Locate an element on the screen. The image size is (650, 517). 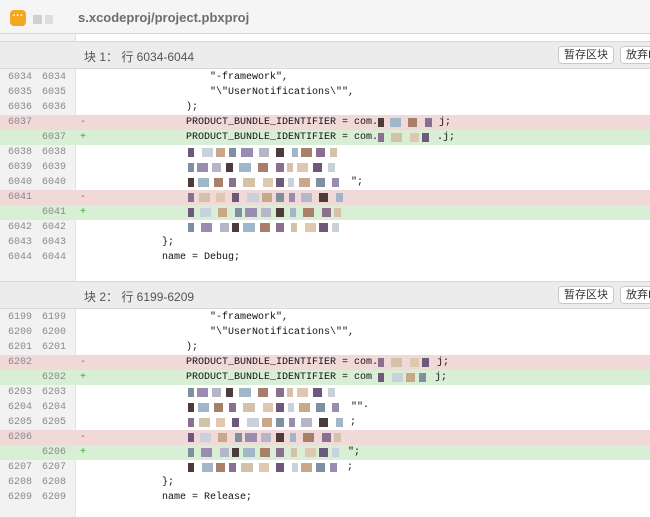
diff-line: 6040 6040 "; is located at coordinates (325, 182).